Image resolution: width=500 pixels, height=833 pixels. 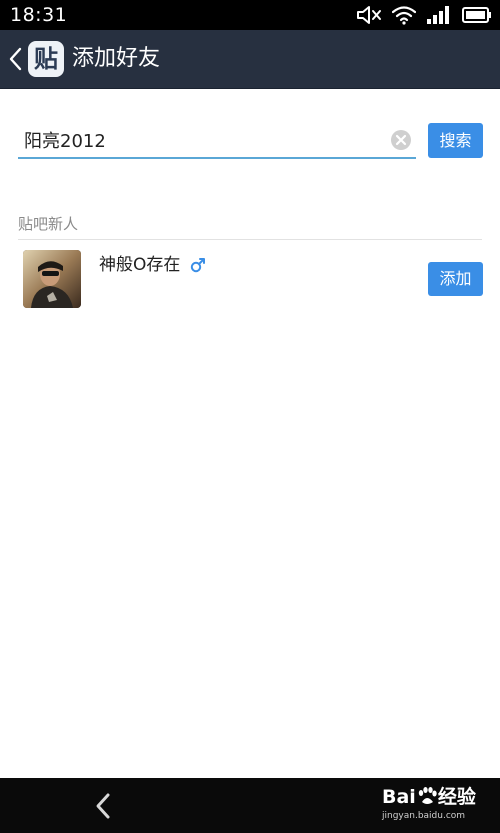 What do you see at coordinates (250, 59) in the screenshot?
I see `app-header: 贴 添加好友` at bounding box center [250, 59].